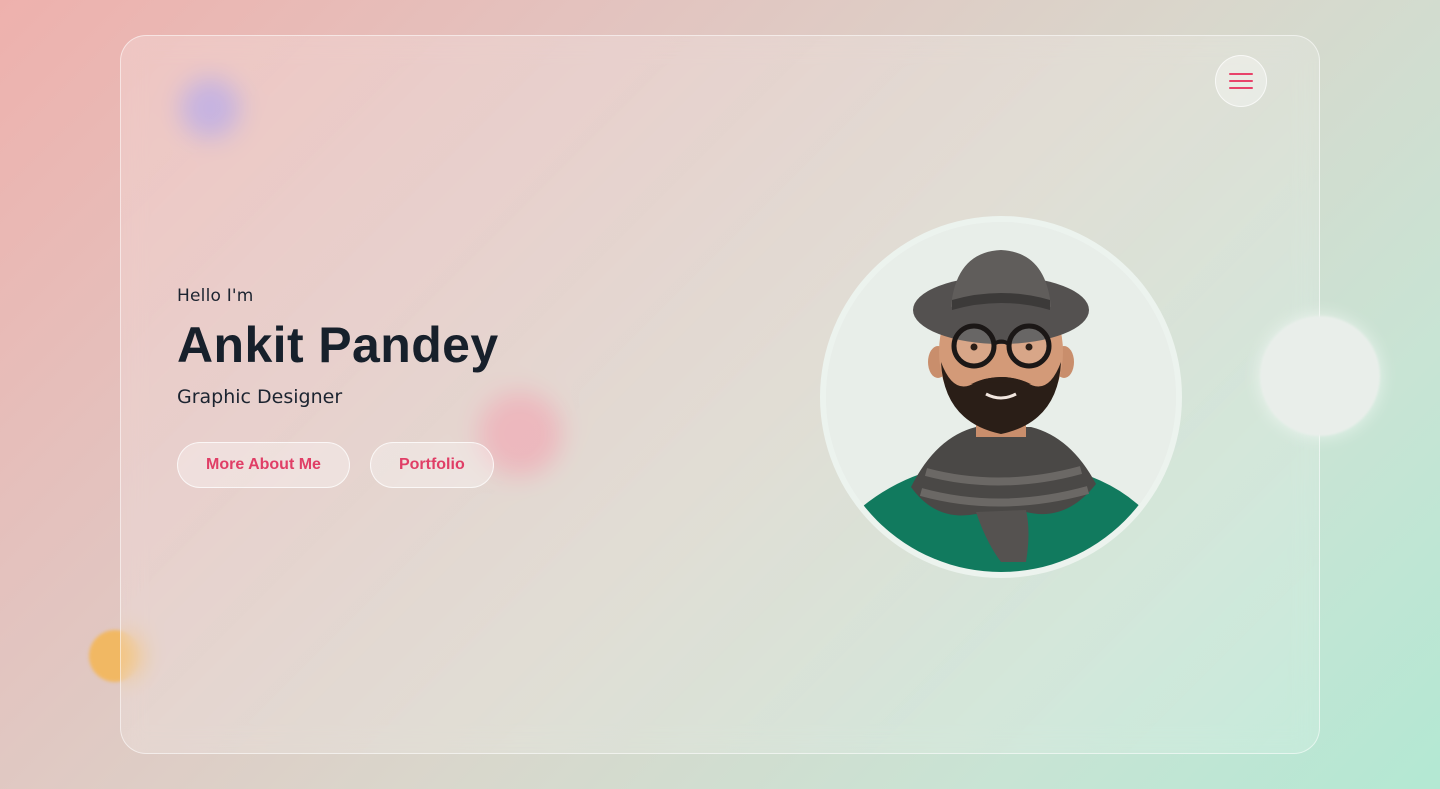 The height and width of the screenshot is (789, 1440). I want to click on more-about-me-button: More About Me, so click(263, 465).